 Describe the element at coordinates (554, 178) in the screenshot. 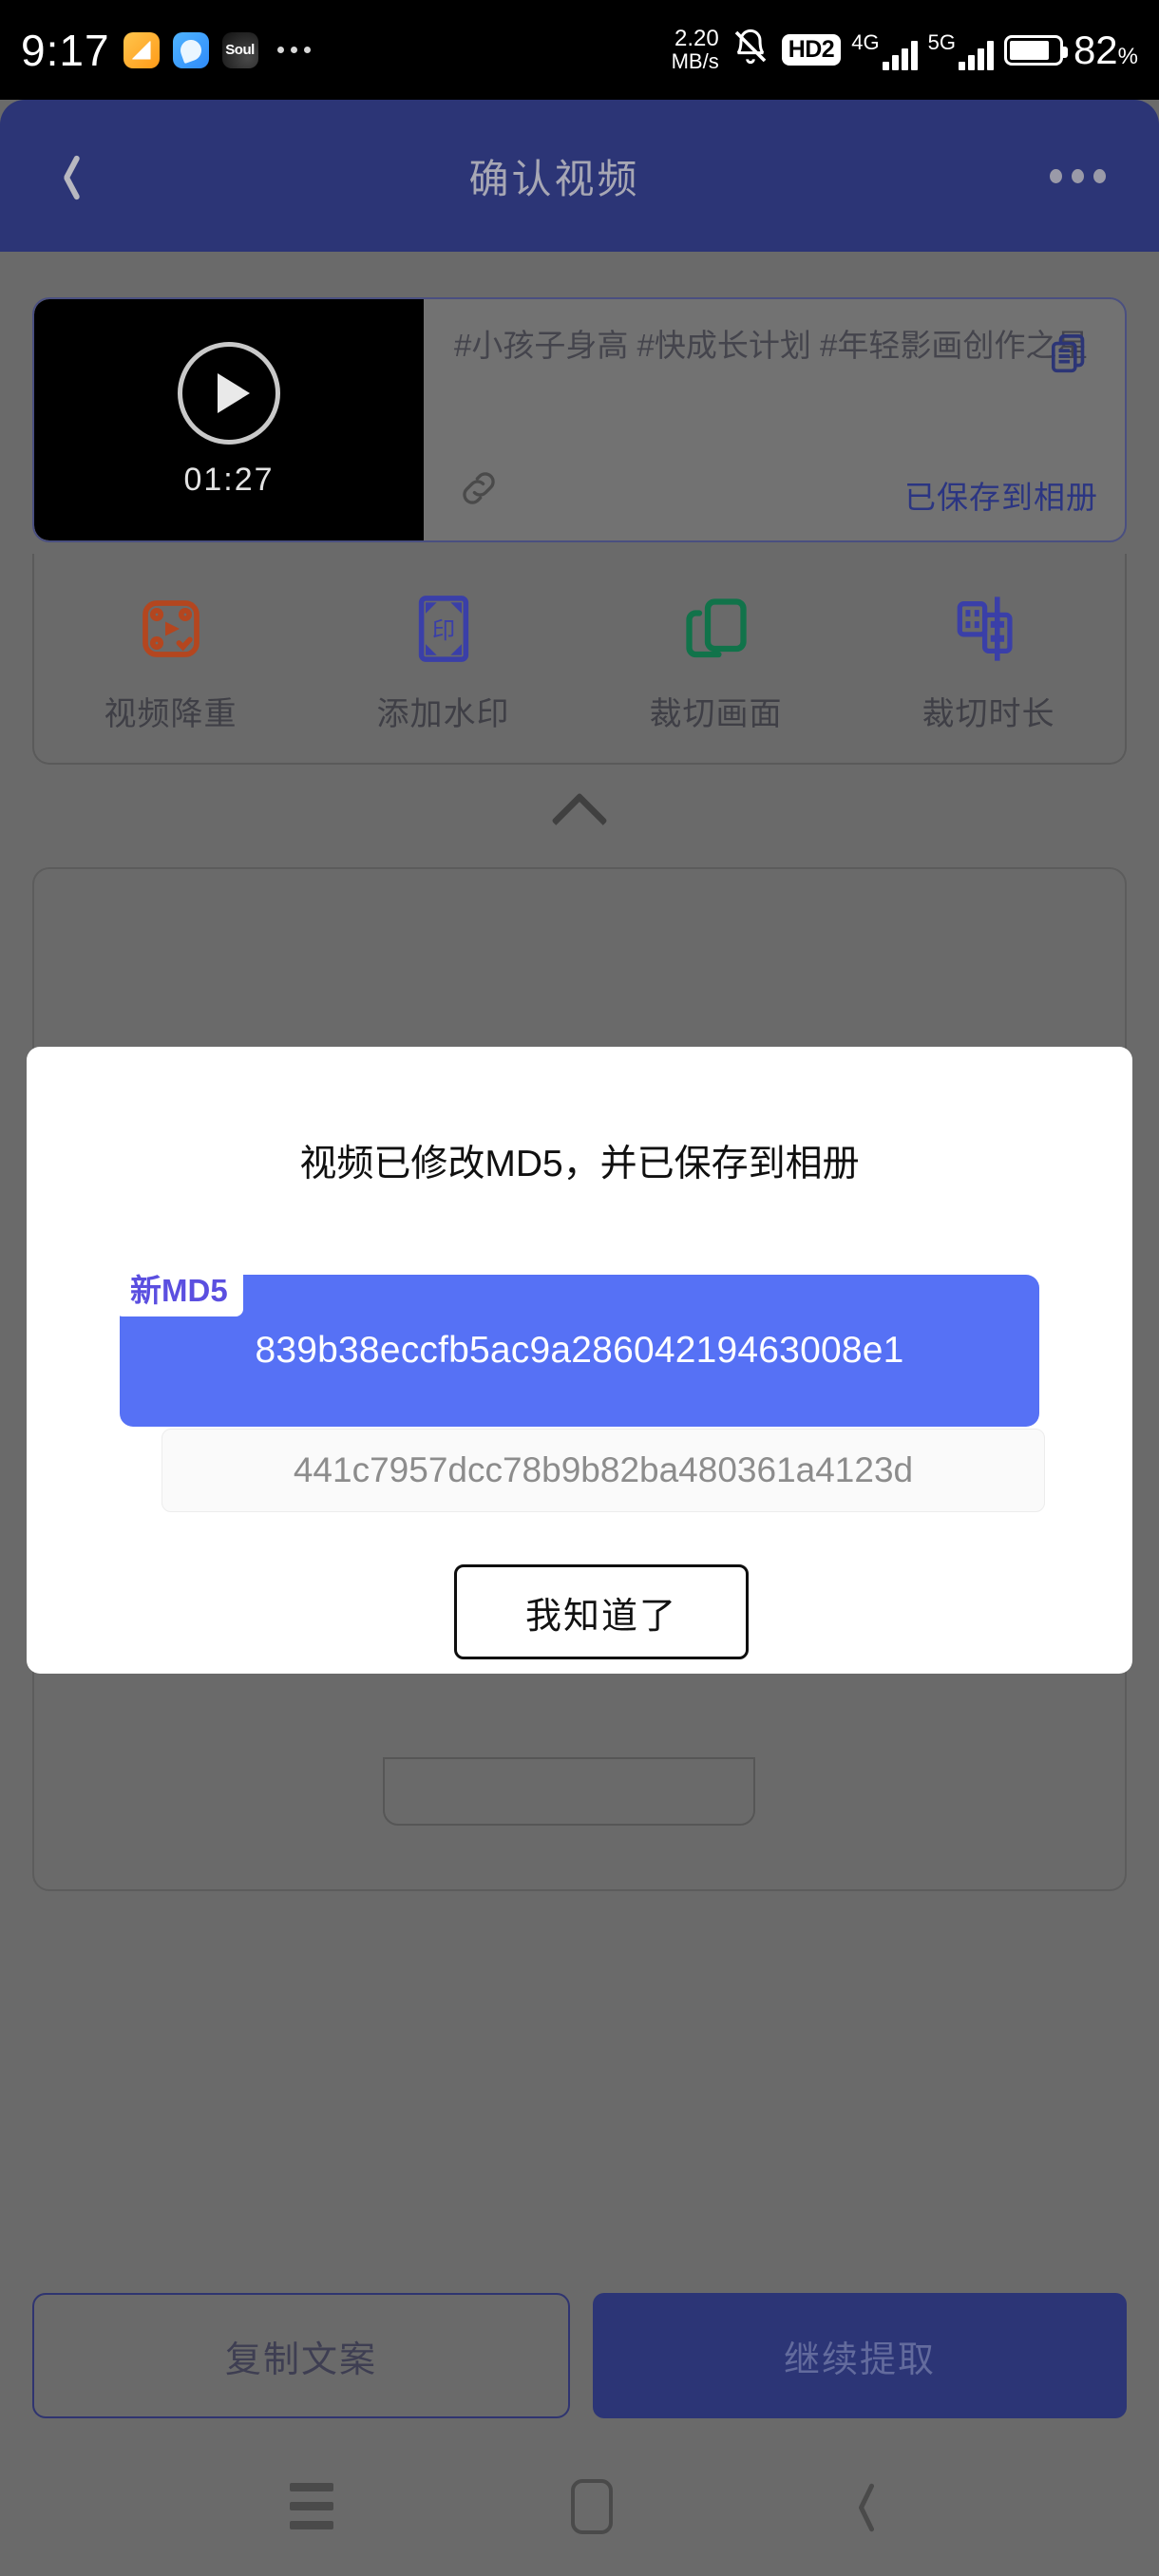

I see `page-title: 确认视频` at that location.